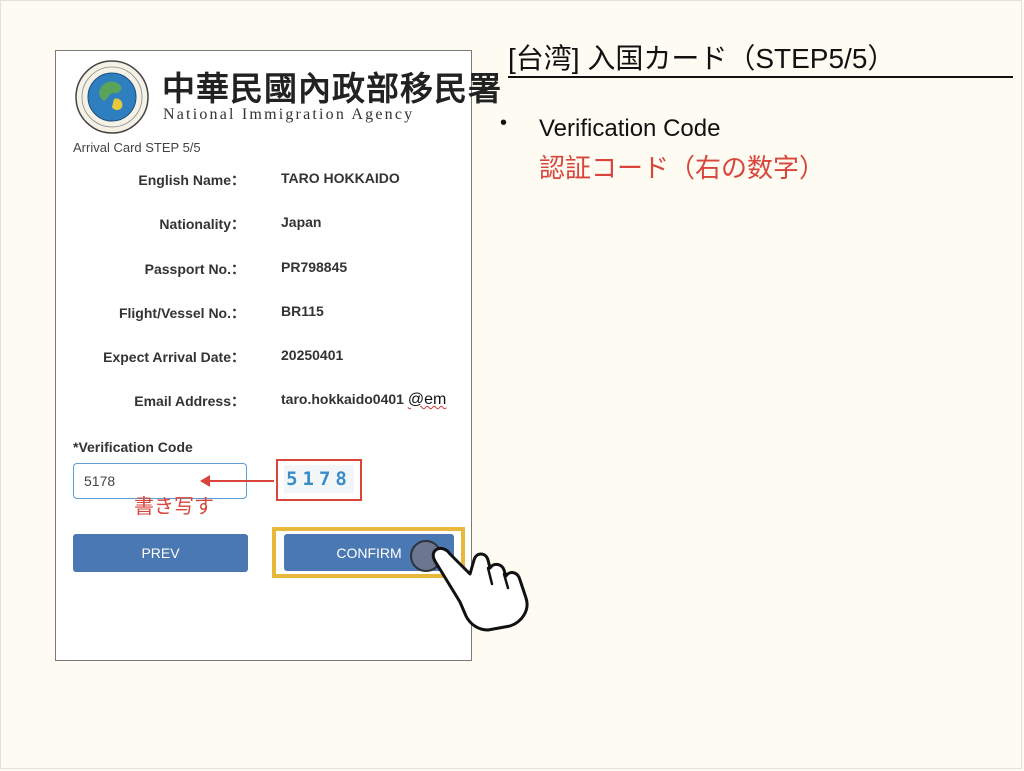 Image resolution: width=1024 pixels, height=771 pixels. What do you see at coordinates (332, 88) in the screenshot?
I see `agency-name-chinese: 中華民國內政部移民署` at bounding box center [332, 88].